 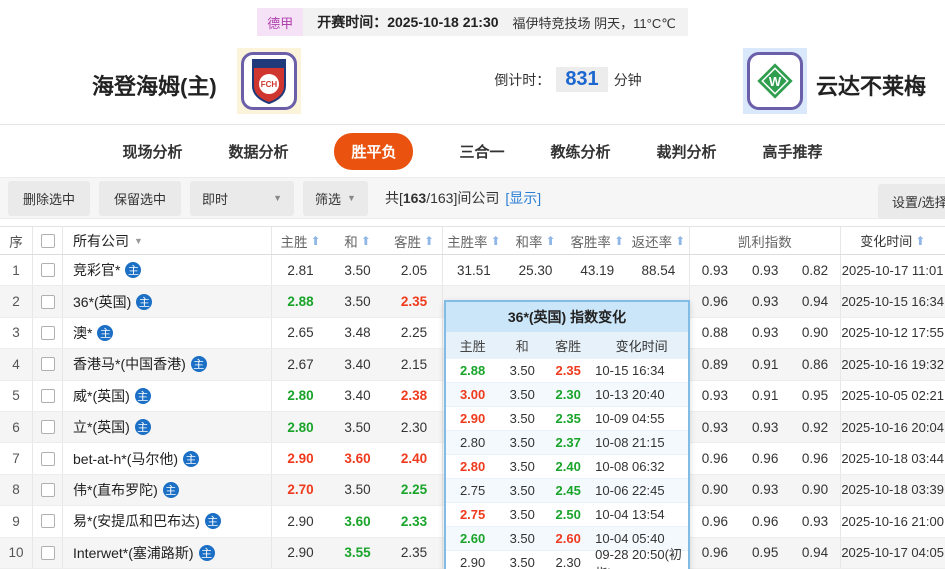 What do you see at coordinates (357, 553) in the screenshot?
I see `draw-odds-cell: 3.55` at bounding box center [357, 553].